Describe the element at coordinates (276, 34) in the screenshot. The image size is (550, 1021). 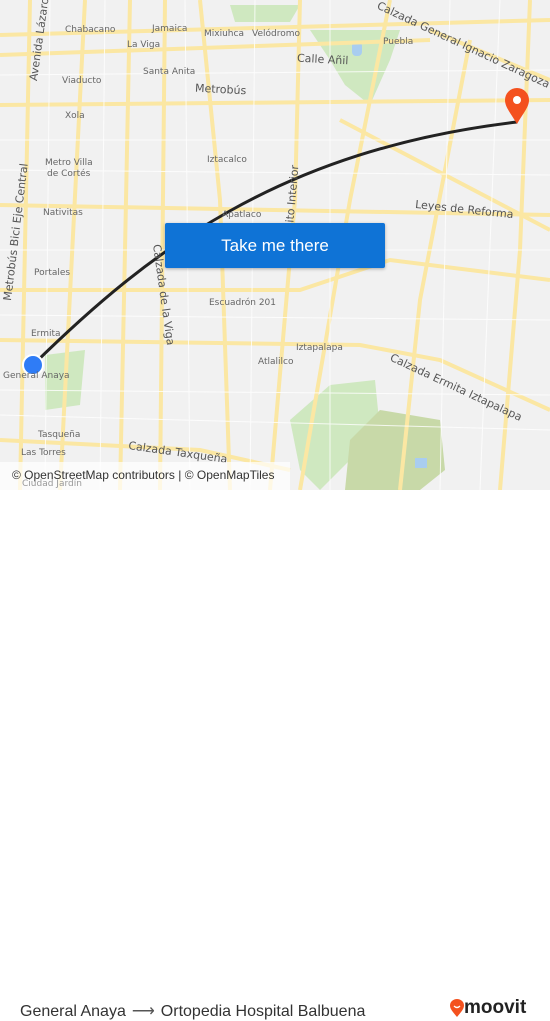
I see `map-label: Velódromo` at that location.